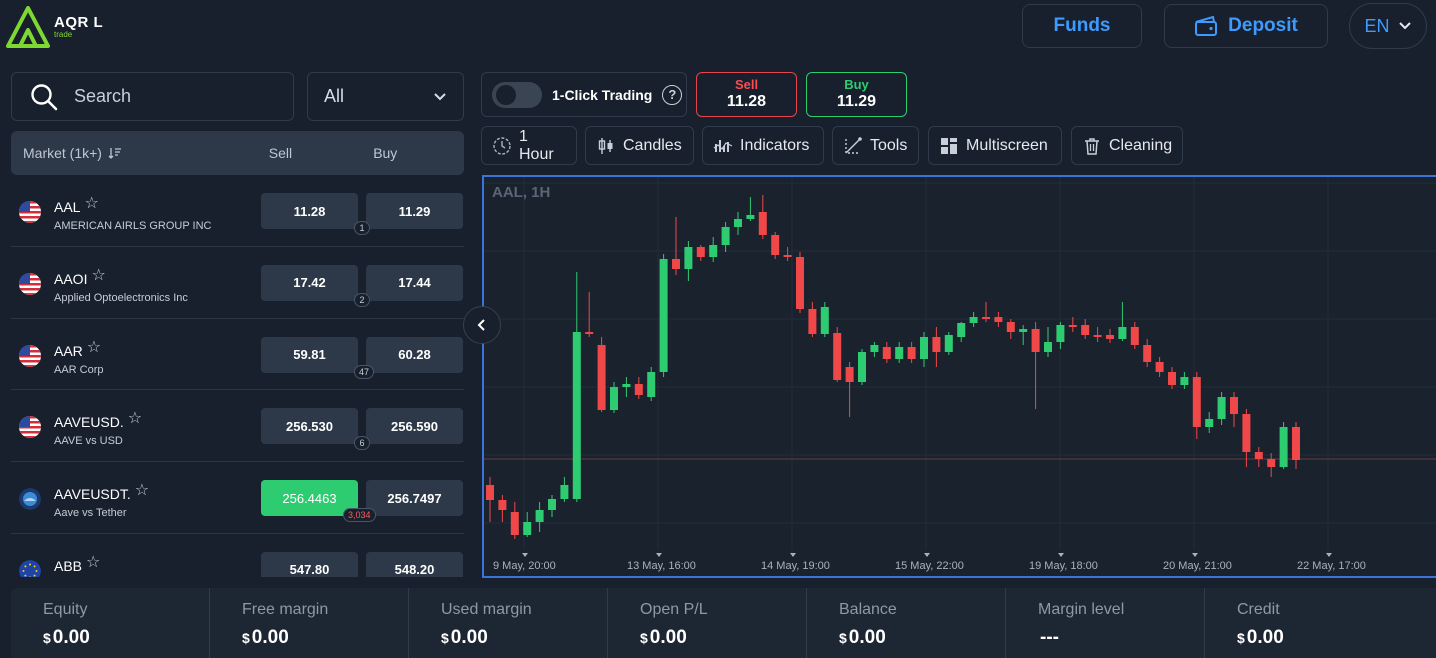 Image resolution: width=1436 pixels, height=658 pixels. I want to click on search-box, so click(152, 96).